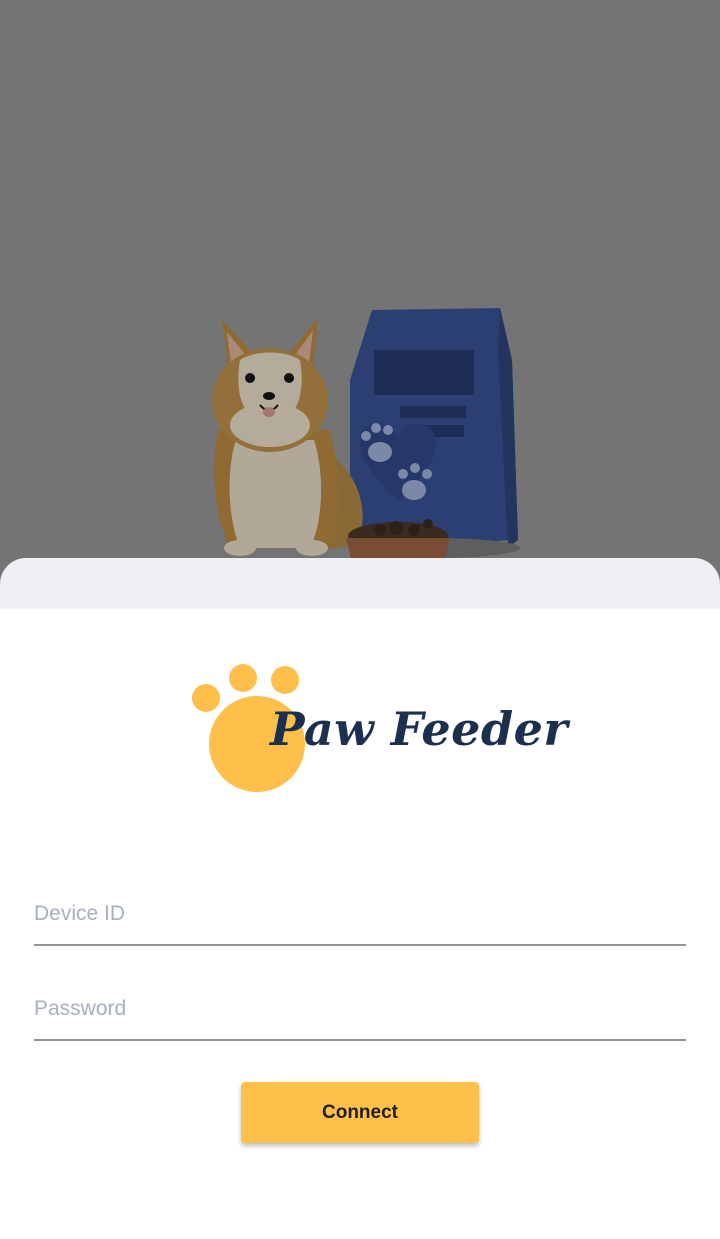 The image size is (720, 1239). Describe the element at coordinates (360, 584) in the screenshot. I see `sheet-handle-area` at that location.